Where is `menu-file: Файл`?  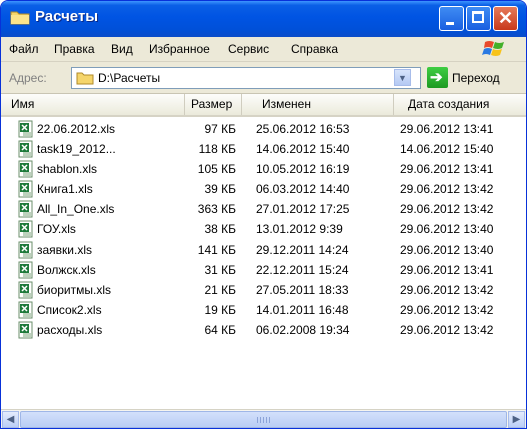 menu-file: Файл is located at coordinates (24, 49).